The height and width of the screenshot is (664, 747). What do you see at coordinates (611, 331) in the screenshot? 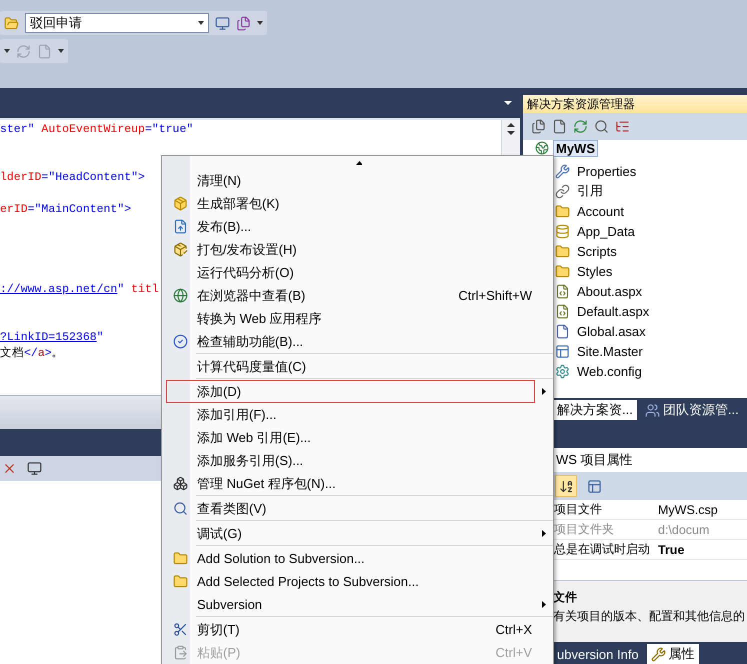
I see `tree-item: Global.asax` at bounding box center [611, 331].